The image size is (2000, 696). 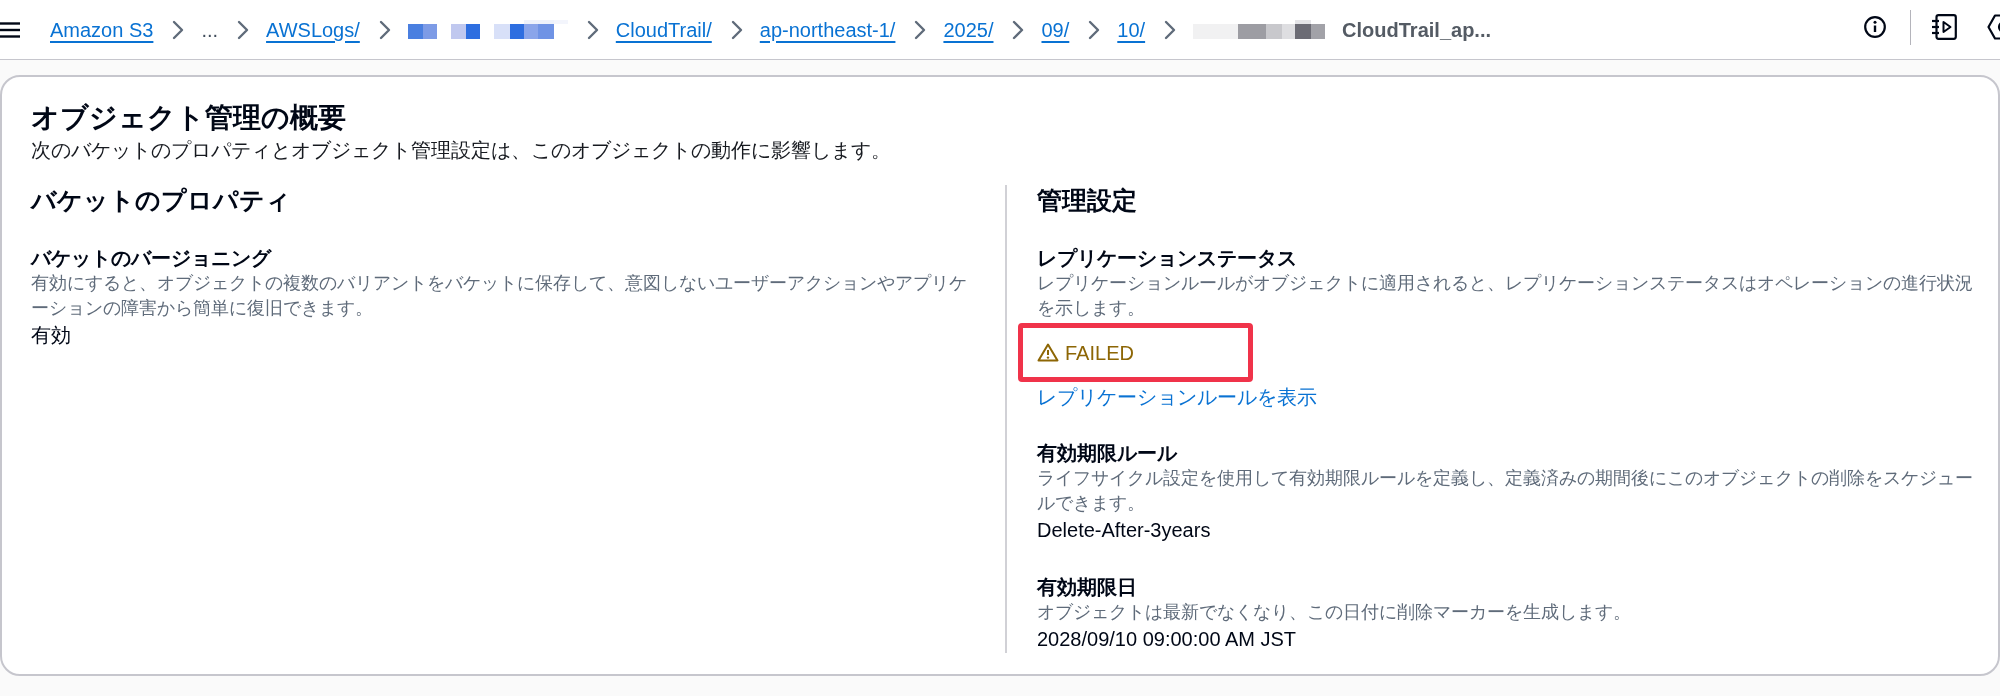 I want to click on section-heading: 管理設定, so click(x=1087, y=200).